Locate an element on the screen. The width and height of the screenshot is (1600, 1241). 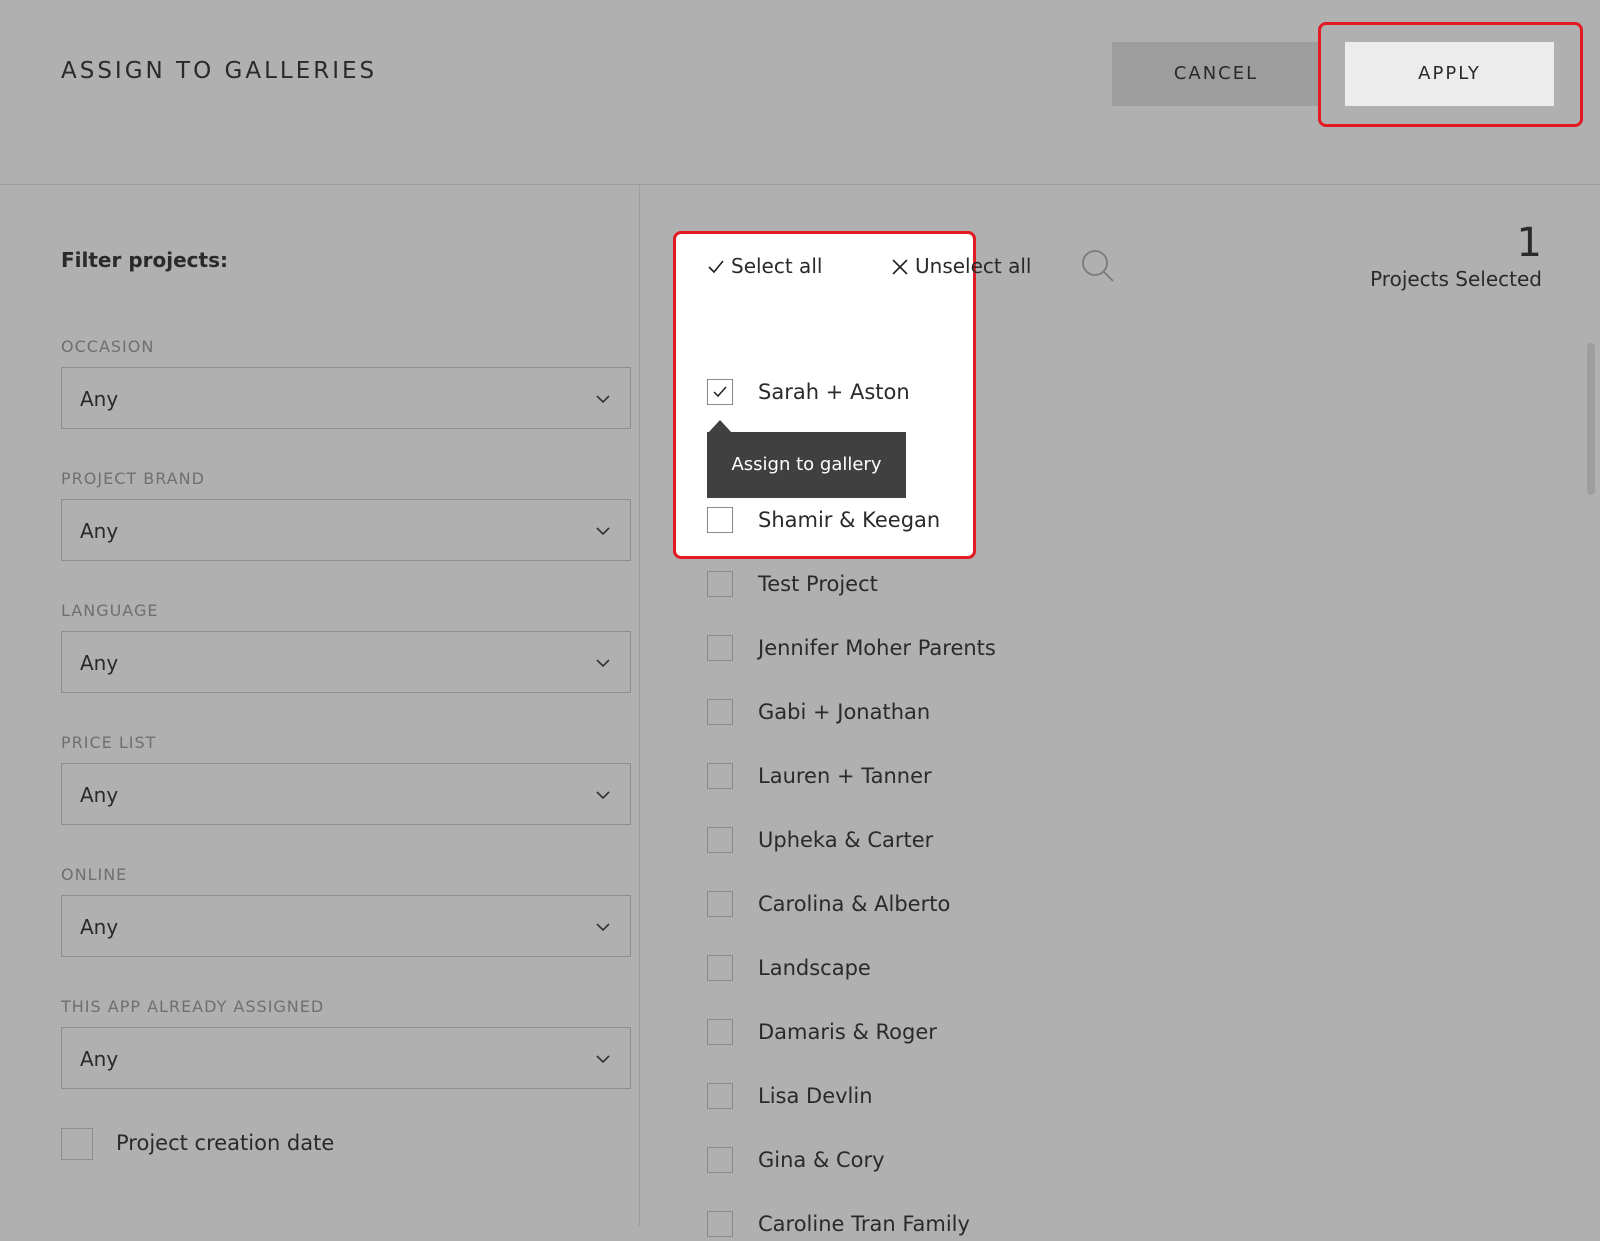
project-name: Sarah + Aston is located at coordinates (834, 392).